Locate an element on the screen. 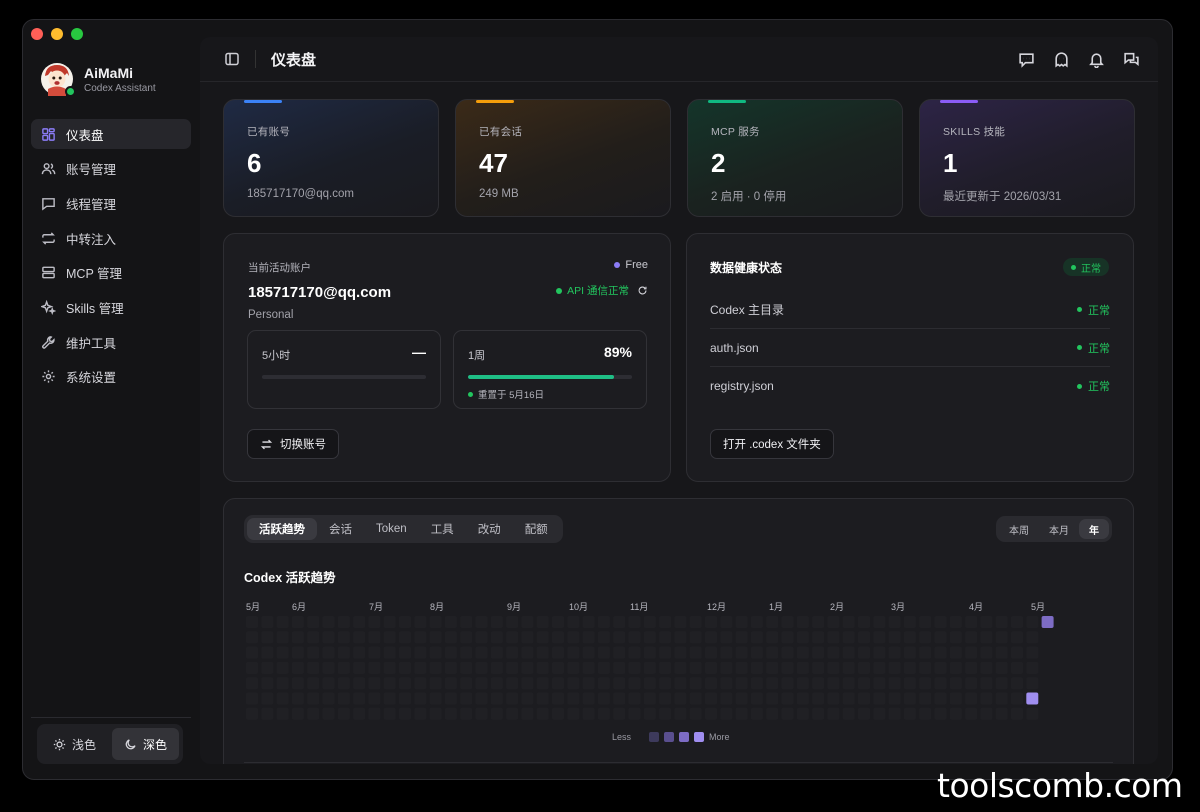 This screenshot has height=812, width=1200. sidebar-item-settings: 系统设置 is located at coordinates (111, 377).